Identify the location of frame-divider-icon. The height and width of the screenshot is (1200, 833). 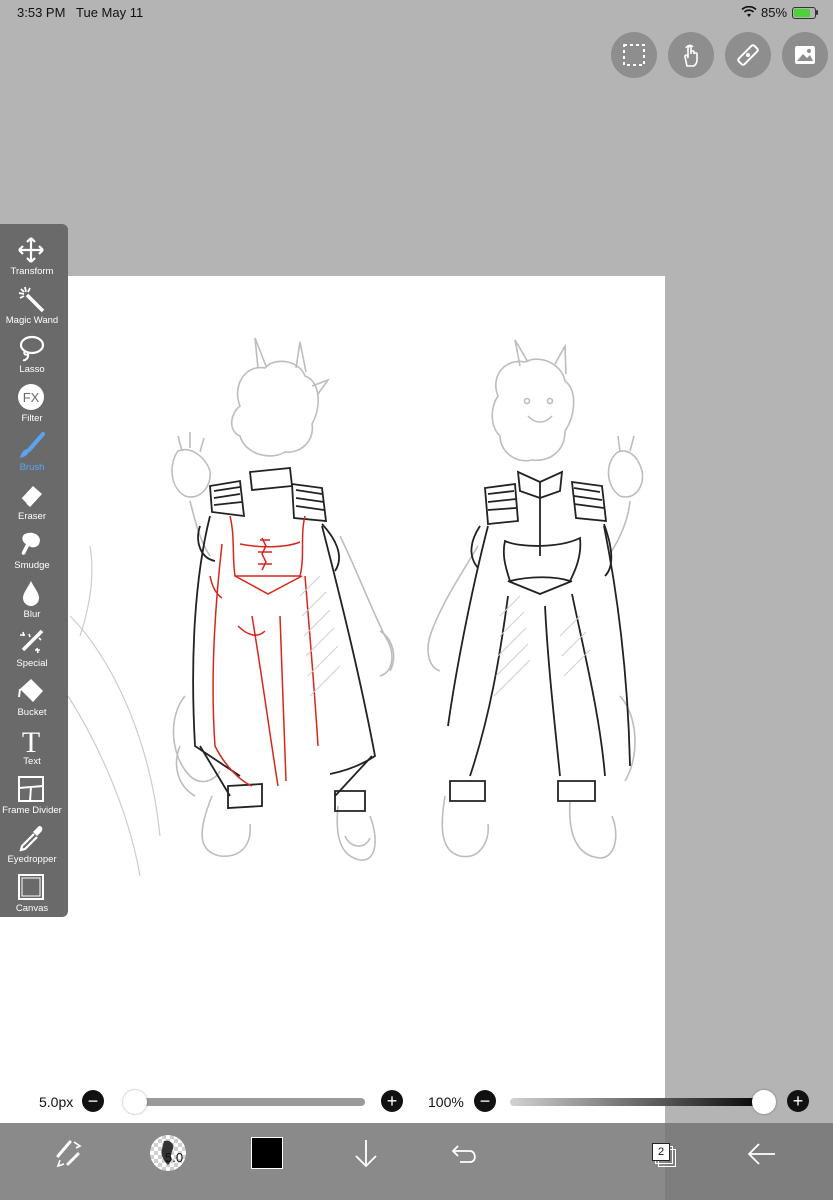
(31, 789).